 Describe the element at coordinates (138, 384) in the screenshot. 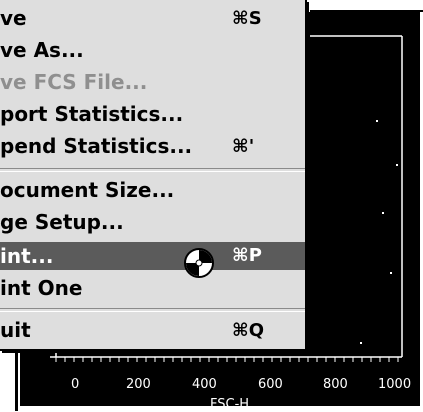

I see `x-tick-label: 200` at that location.